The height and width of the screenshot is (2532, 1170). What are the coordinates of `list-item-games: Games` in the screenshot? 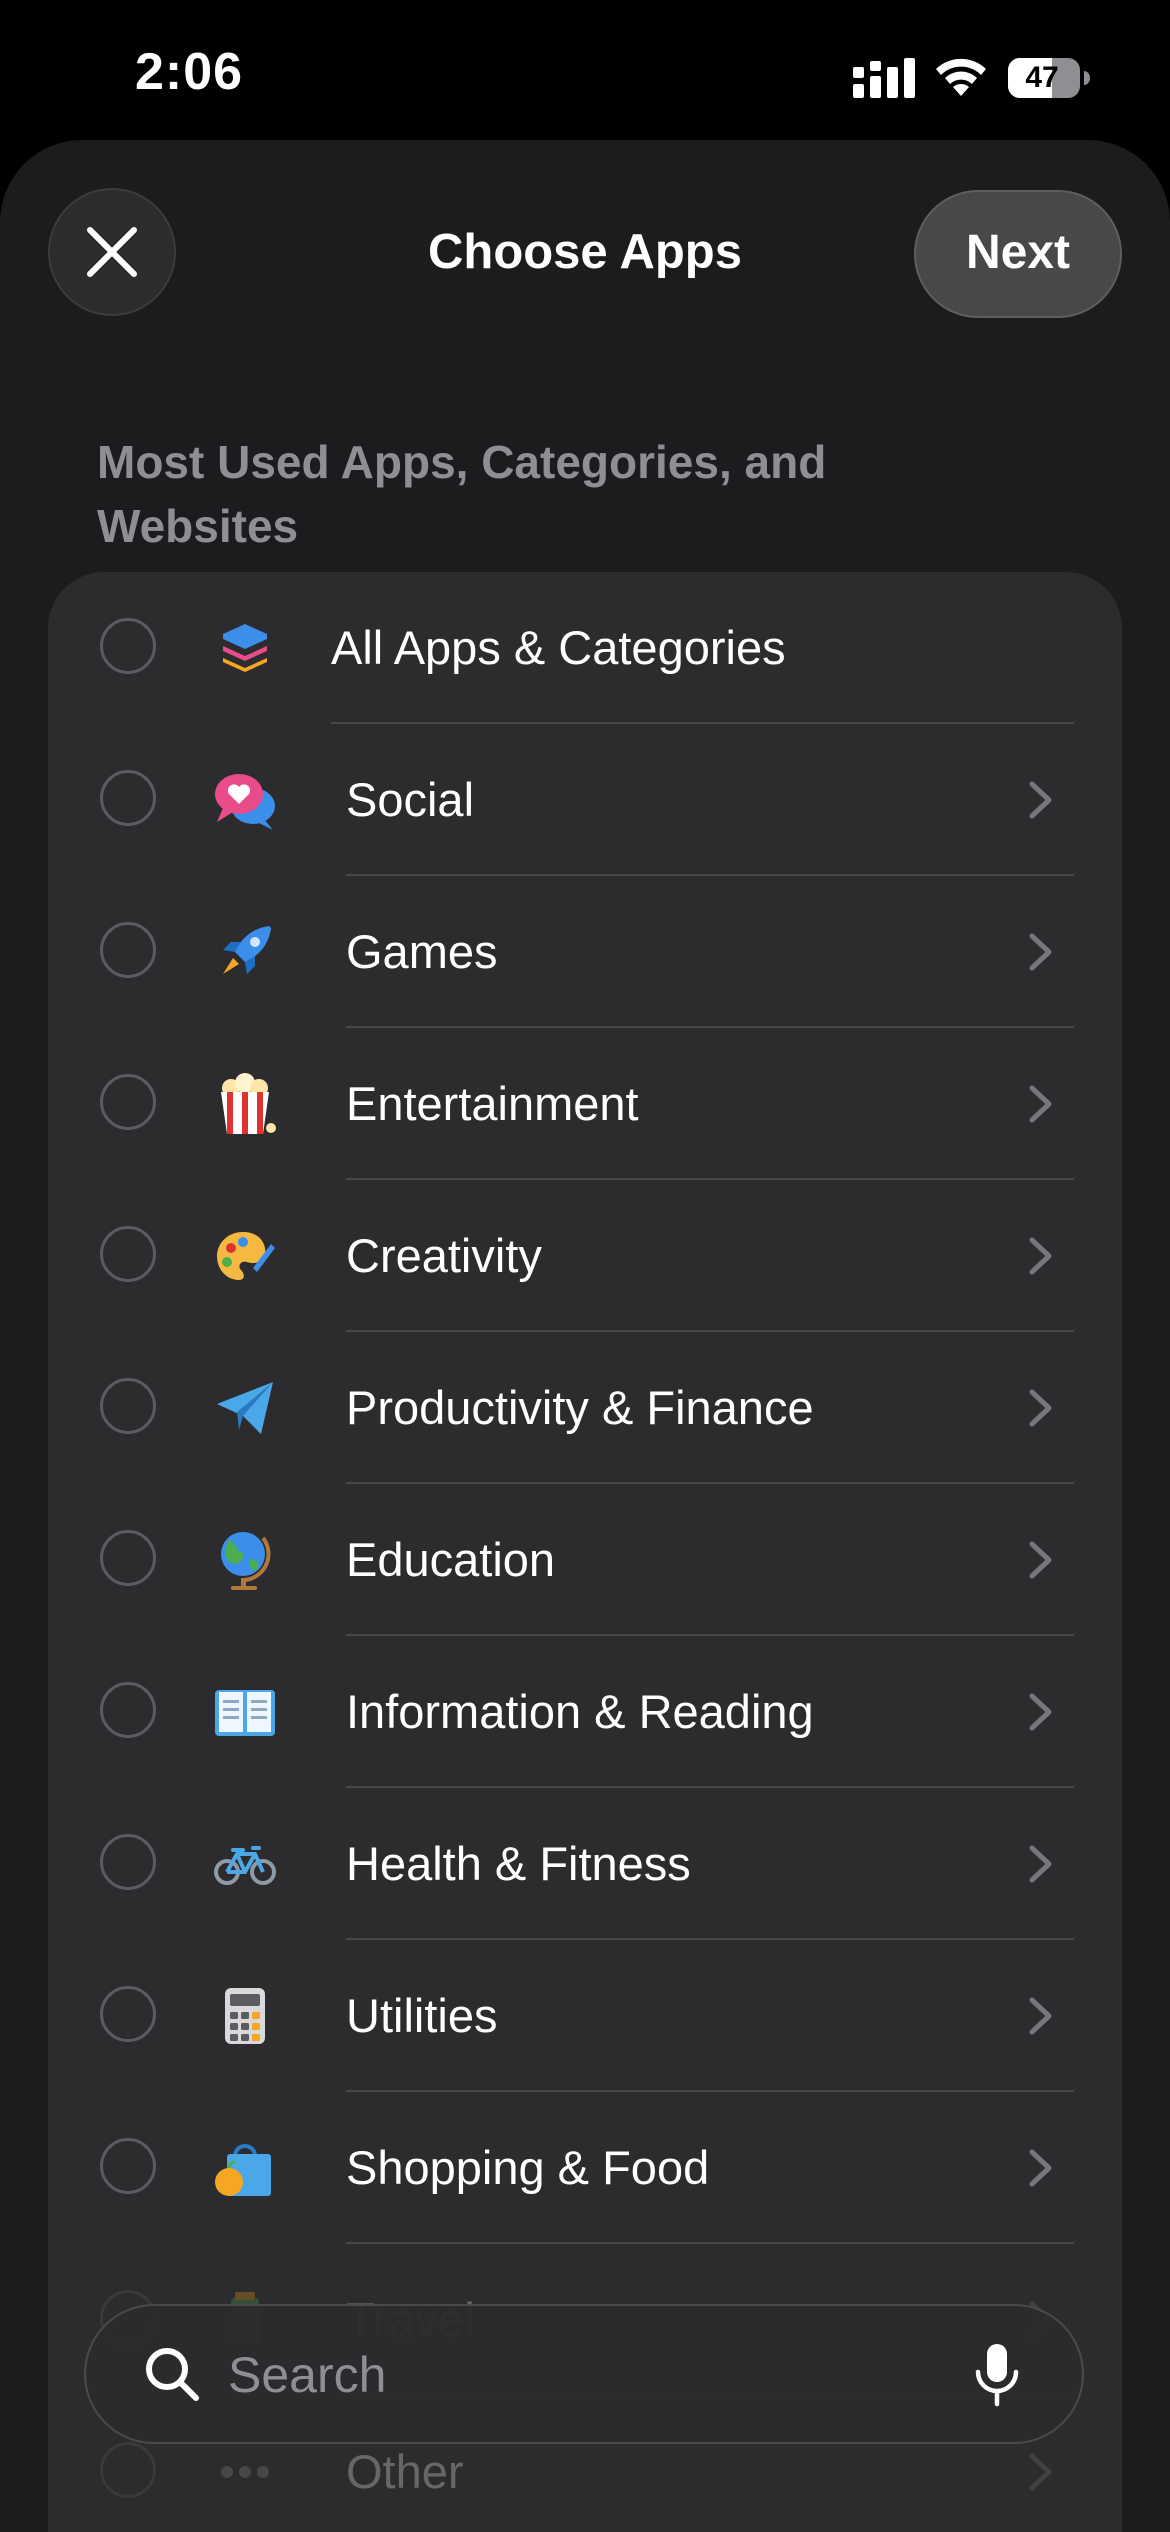 It's located at (585, 952).